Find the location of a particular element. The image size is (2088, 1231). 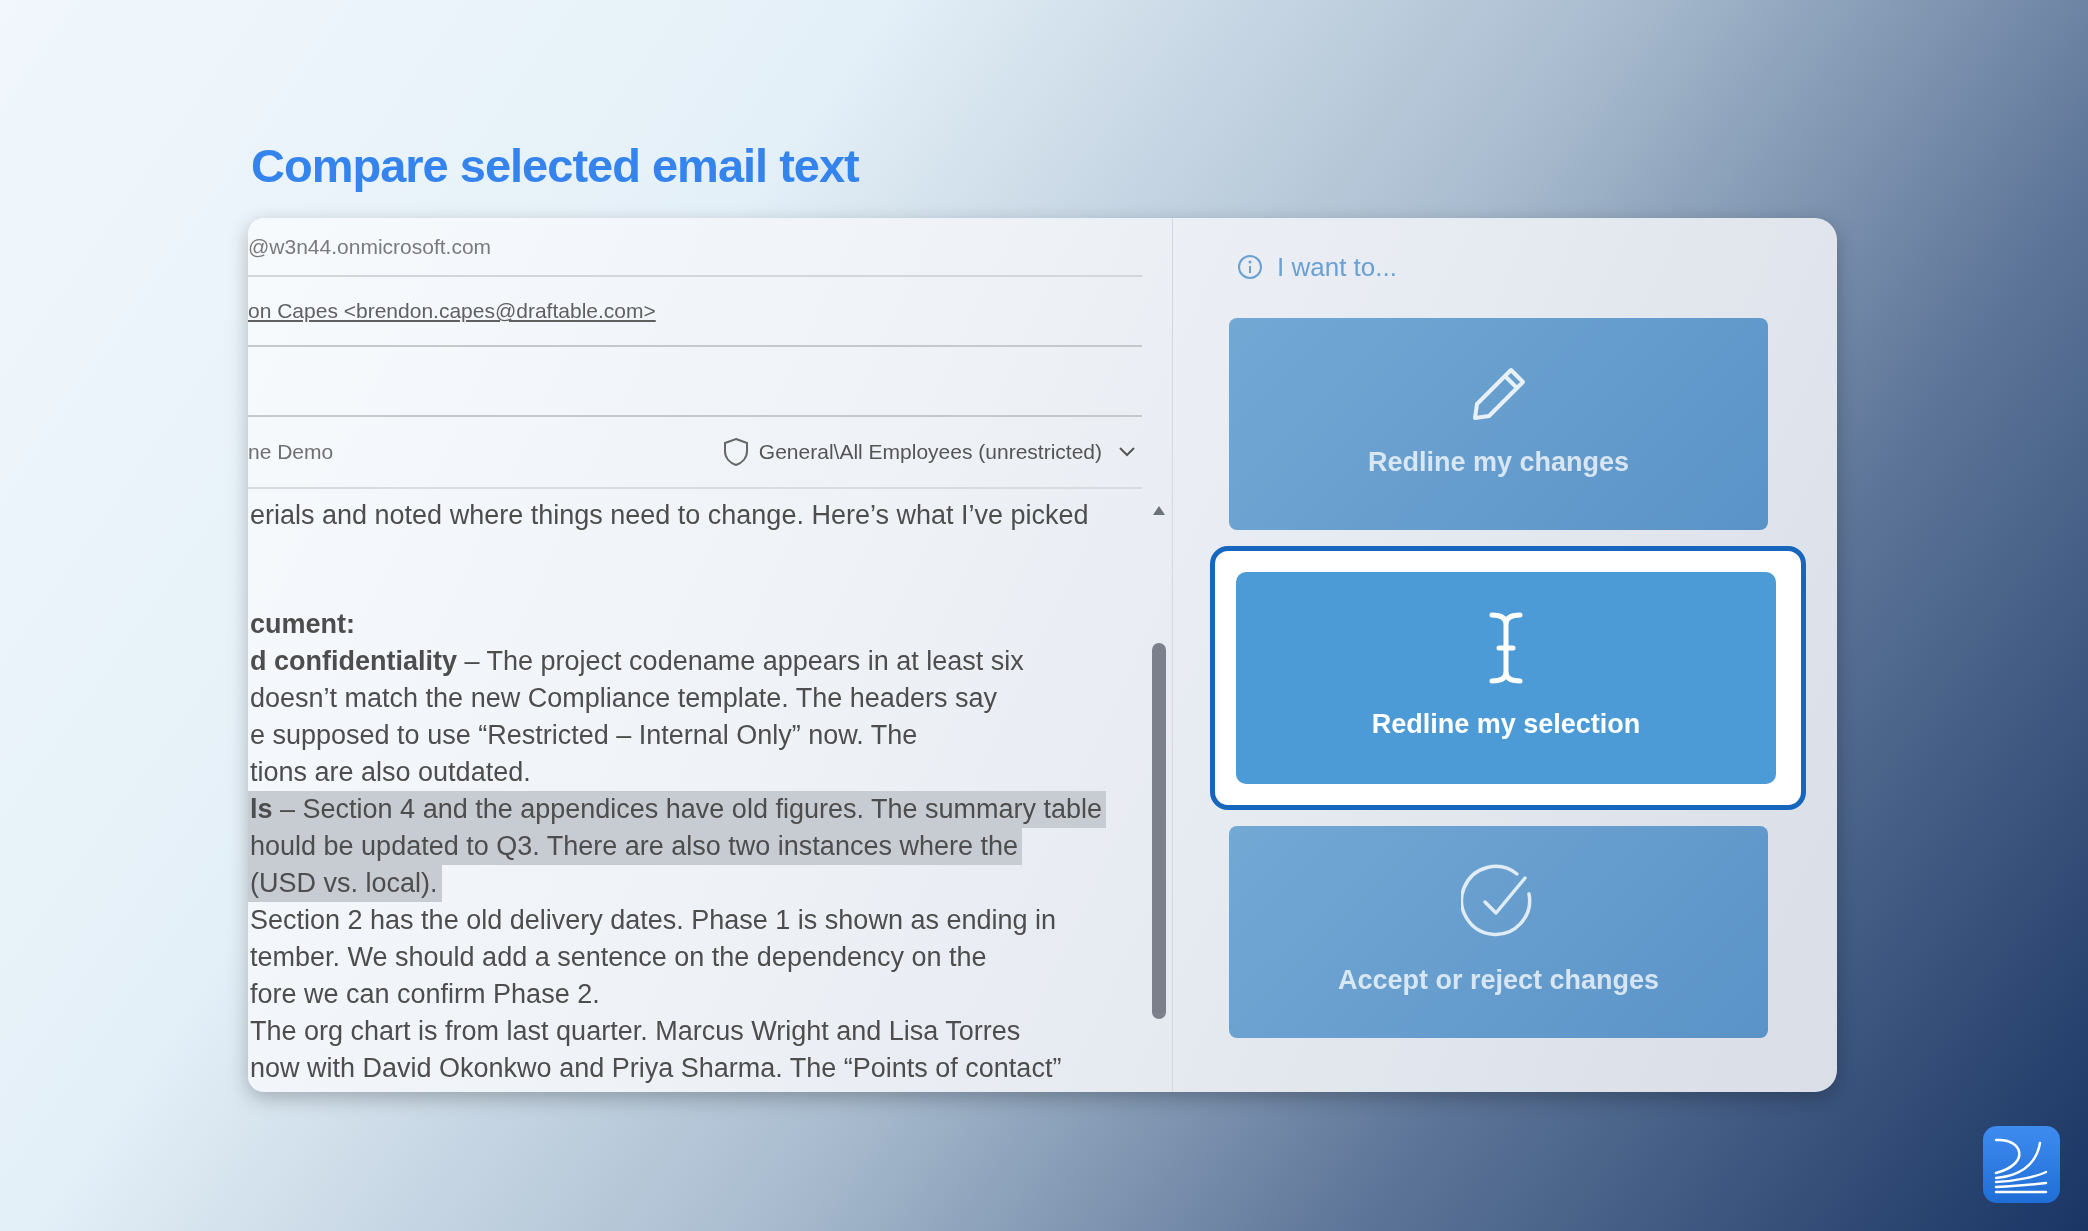

info-icon is located at coordinates (1250, 267).